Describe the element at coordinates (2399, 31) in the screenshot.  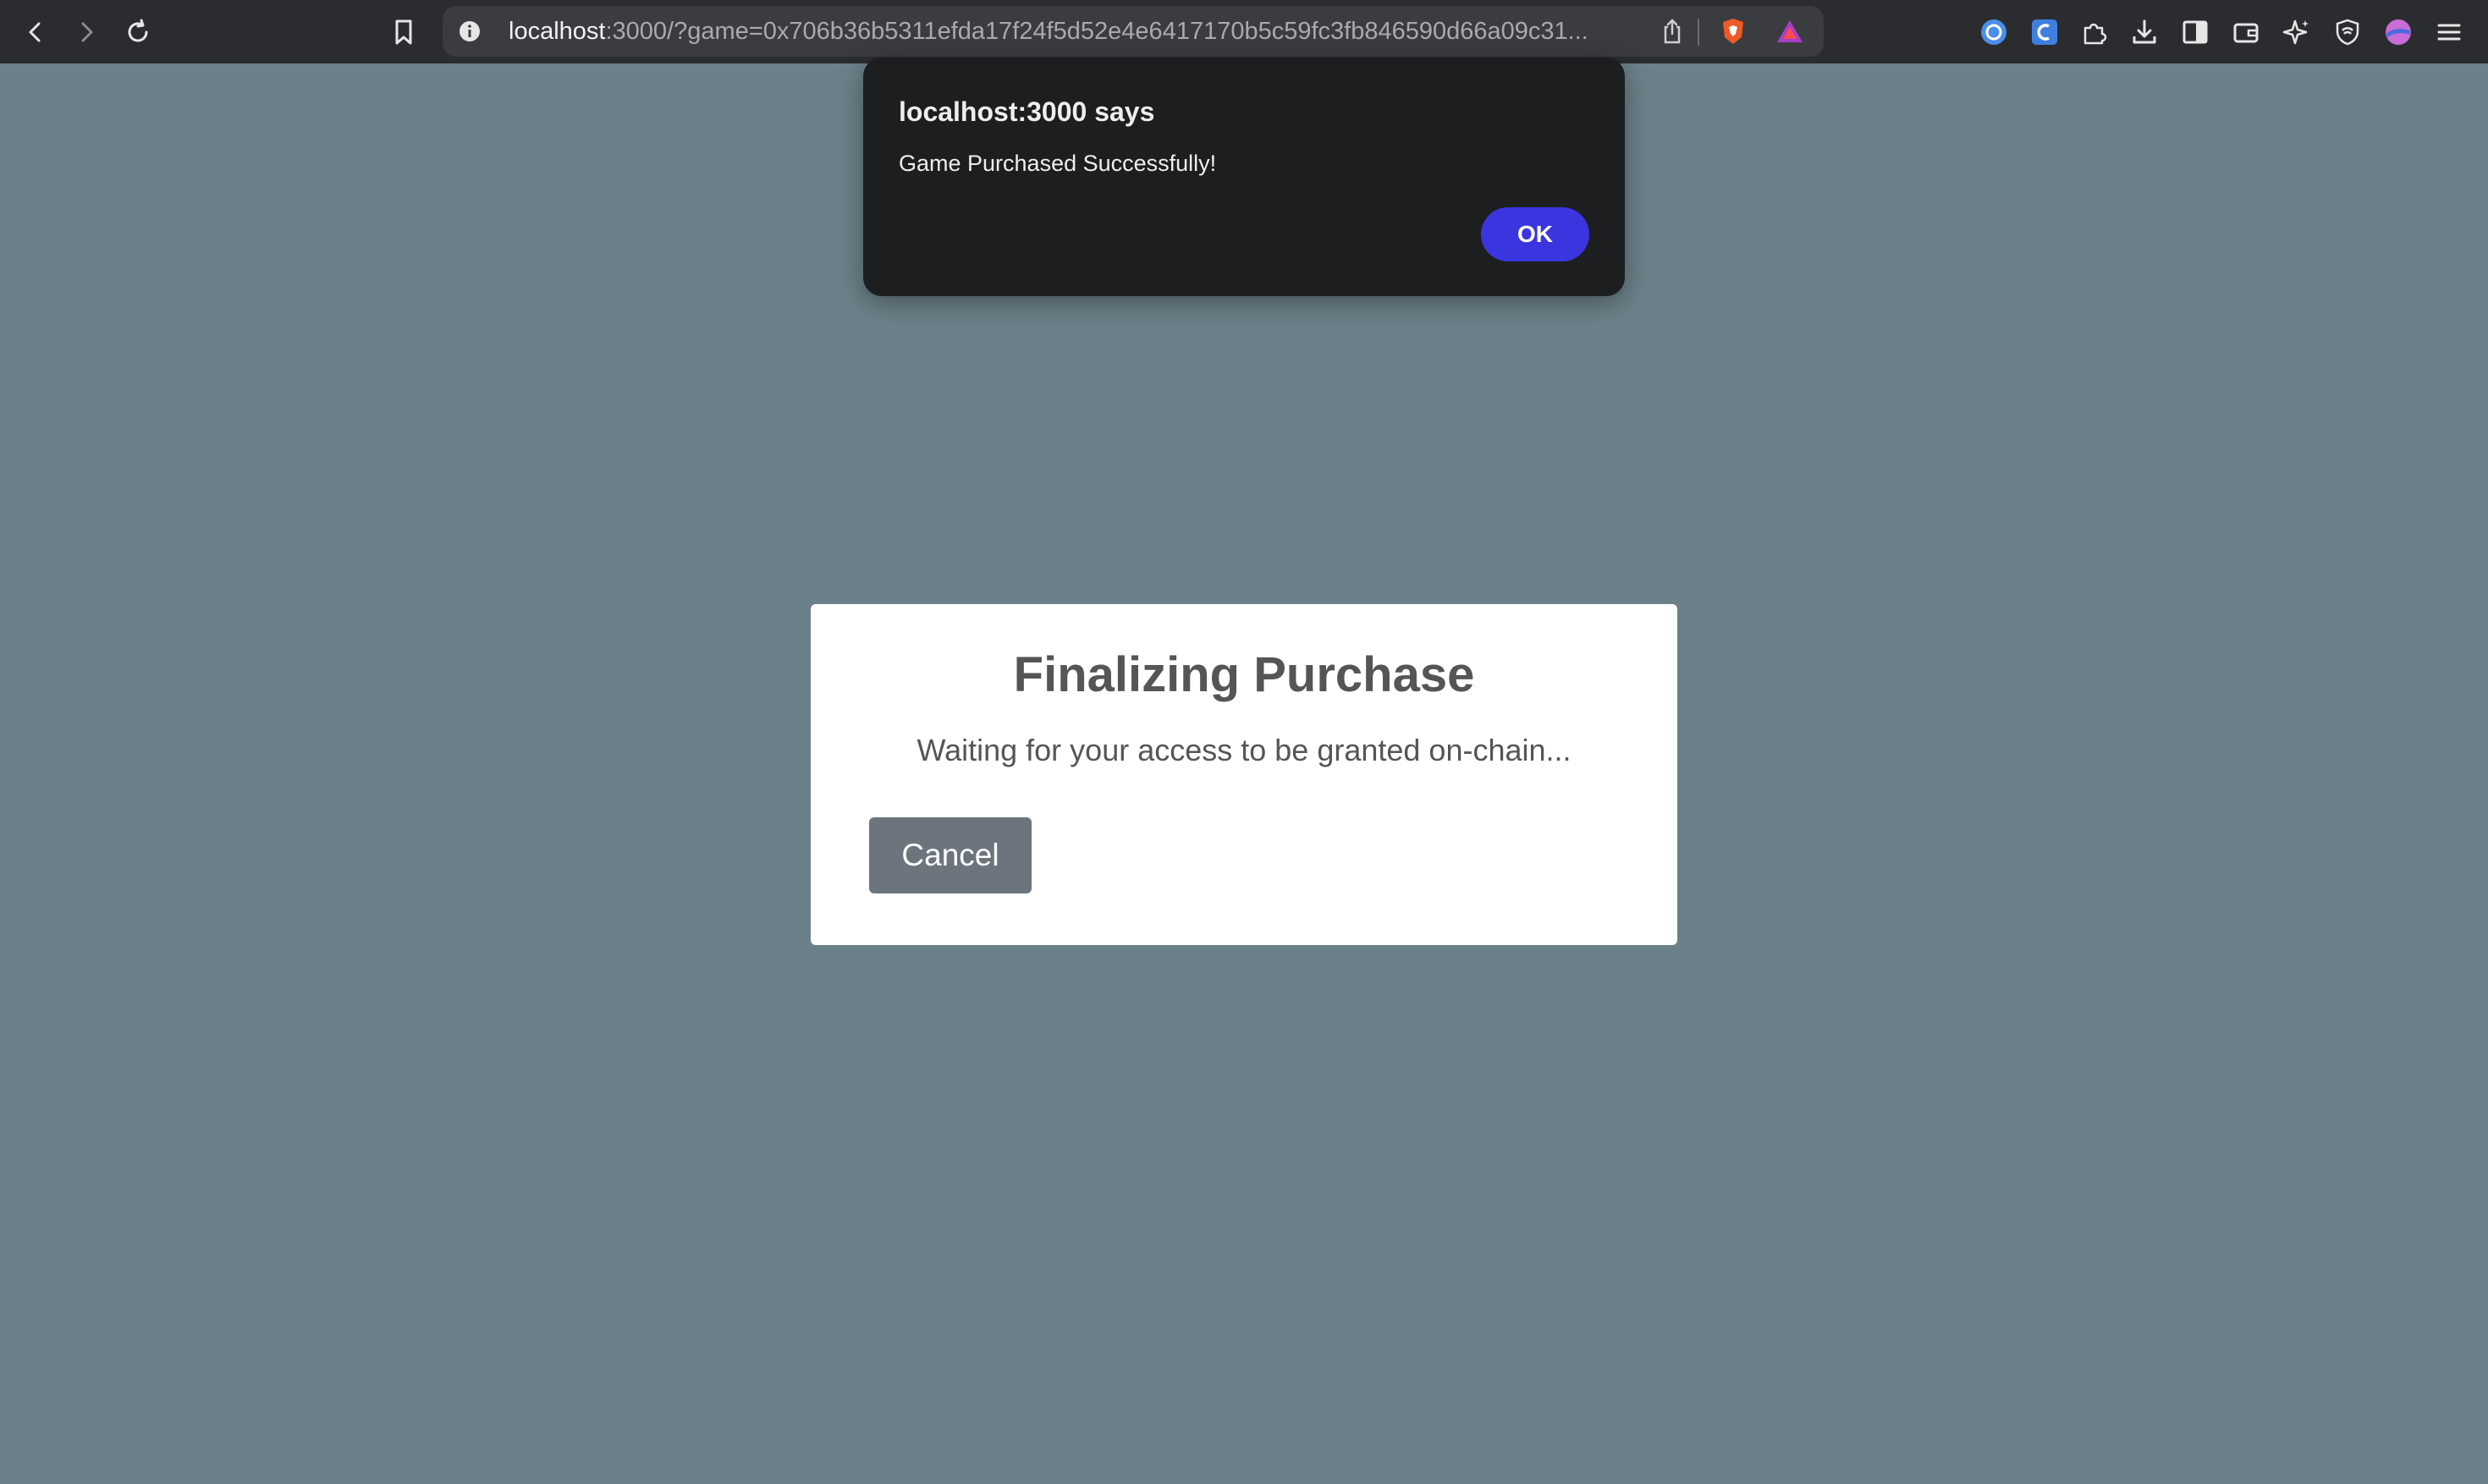
I see `profile-icon` at that location.